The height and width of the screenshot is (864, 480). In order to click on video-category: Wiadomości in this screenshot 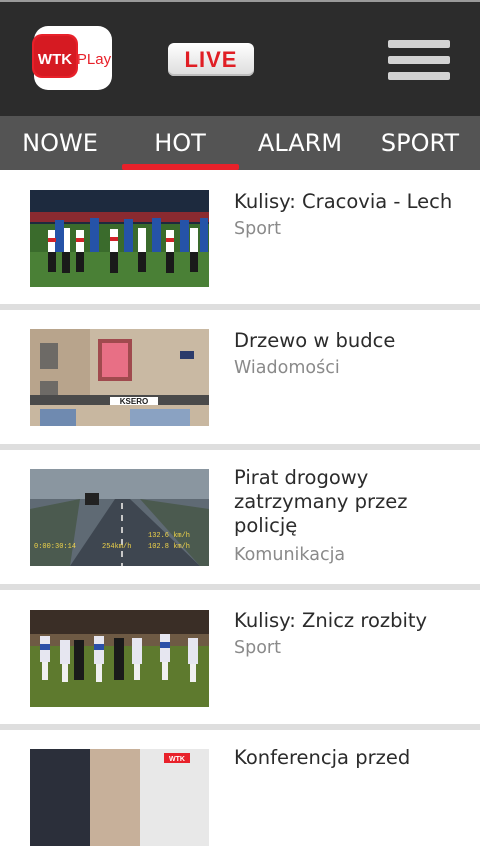, I will do `click(287, 368)`.